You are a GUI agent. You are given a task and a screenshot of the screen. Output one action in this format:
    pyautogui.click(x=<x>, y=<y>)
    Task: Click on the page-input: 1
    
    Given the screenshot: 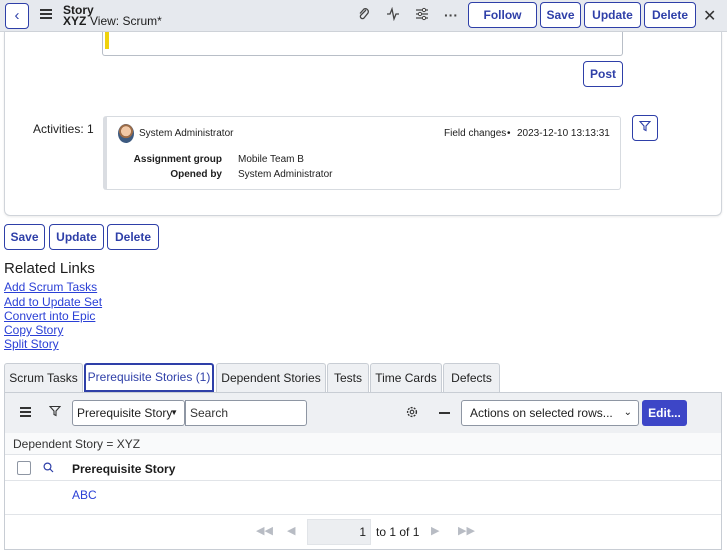 What is the action you would take?
    pyautogui.click(x=339, y=532)
    